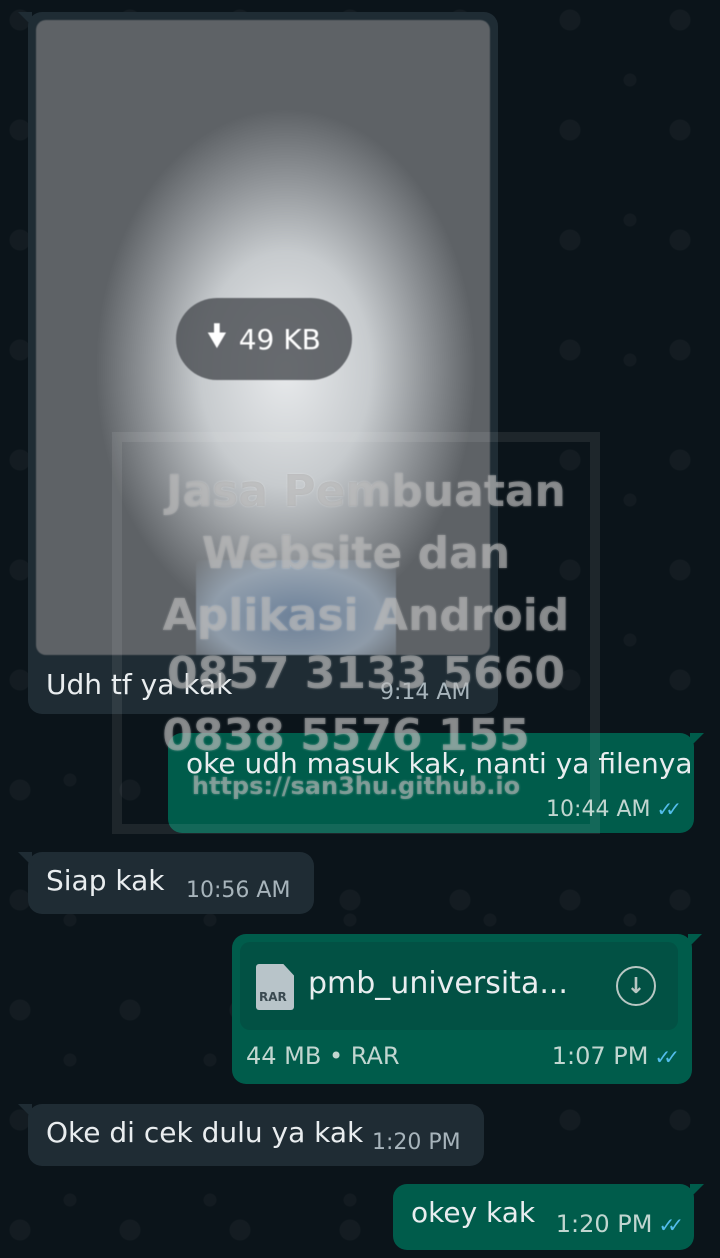 This screenshot has height=1258, width=720. What do you see at coordinates (600, 1056) in the screenshot?
I see `message-time: 1:07 PM` at bounding box center [600, 1056].